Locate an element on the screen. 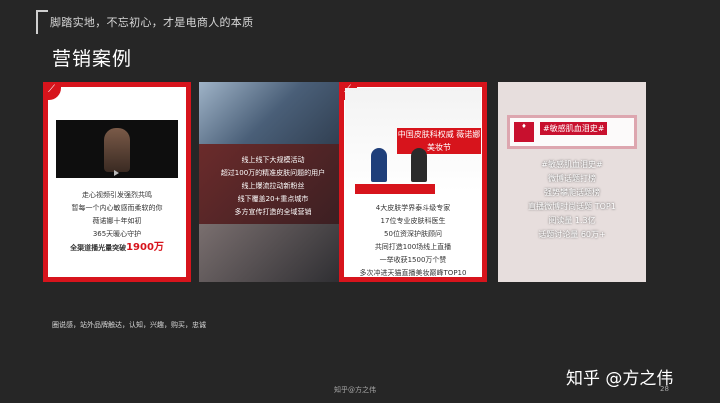 This screenshot has height=403, width=720. case-line: 薇诺娜十年如初 is located at coordinates (117, 221).